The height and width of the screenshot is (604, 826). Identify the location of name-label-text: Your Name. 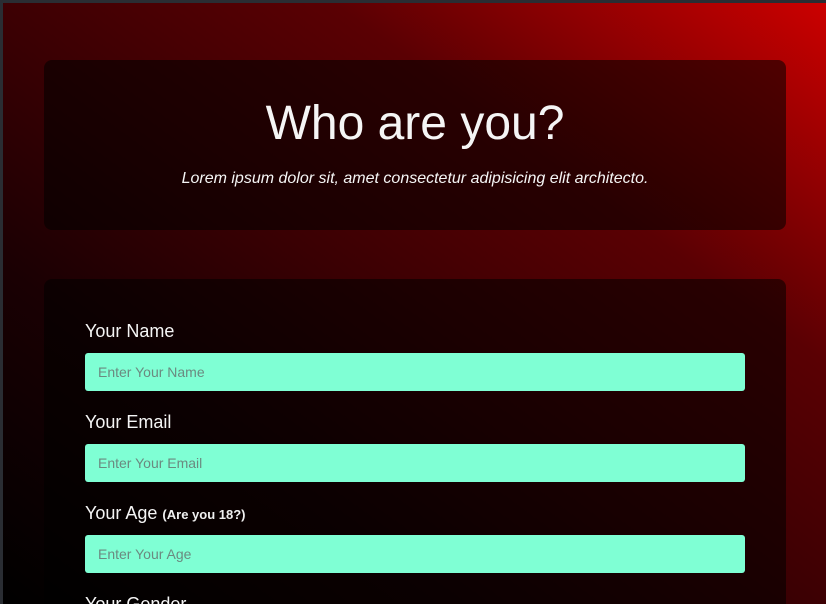
(130, 331).